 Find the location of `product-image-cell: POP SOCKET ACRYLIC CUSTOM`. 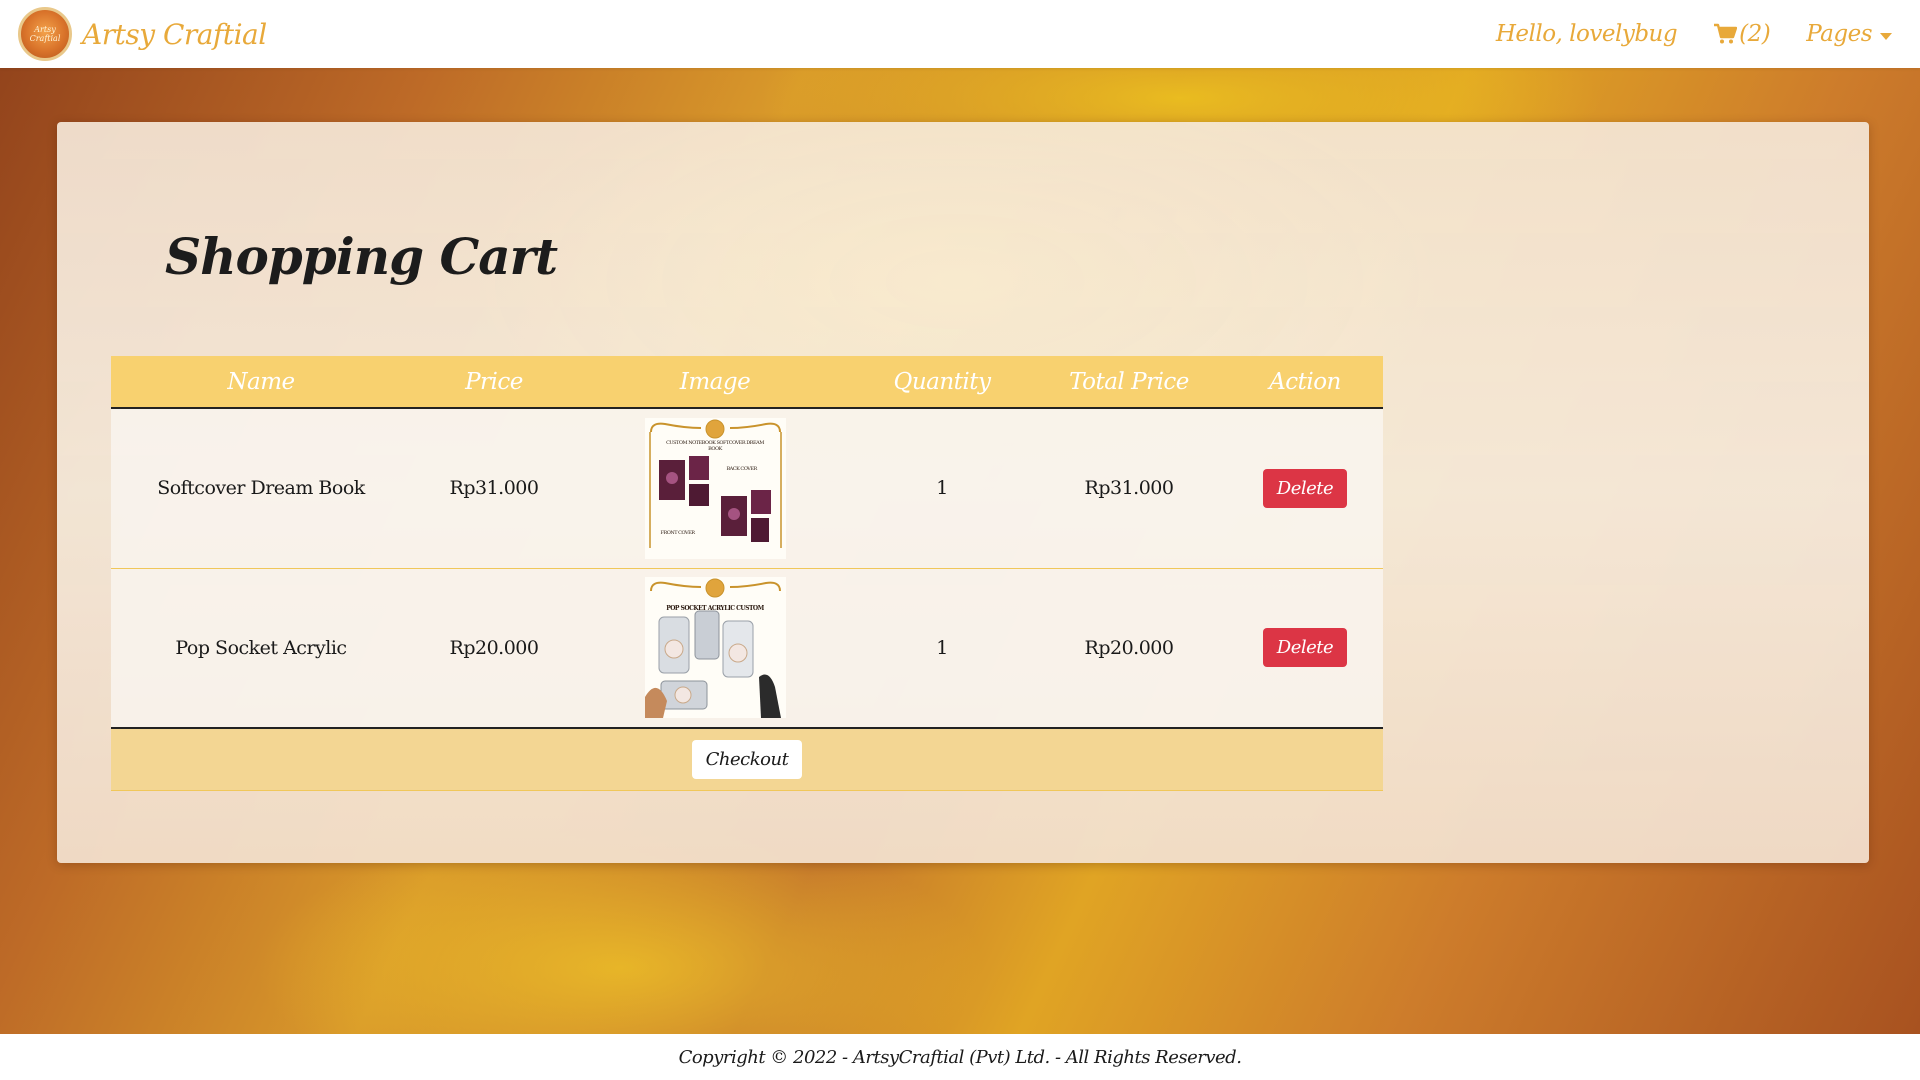

product-image-cell: POP SOCKET ACRYLIC CUSTOM is located at coordinates (715, 648).